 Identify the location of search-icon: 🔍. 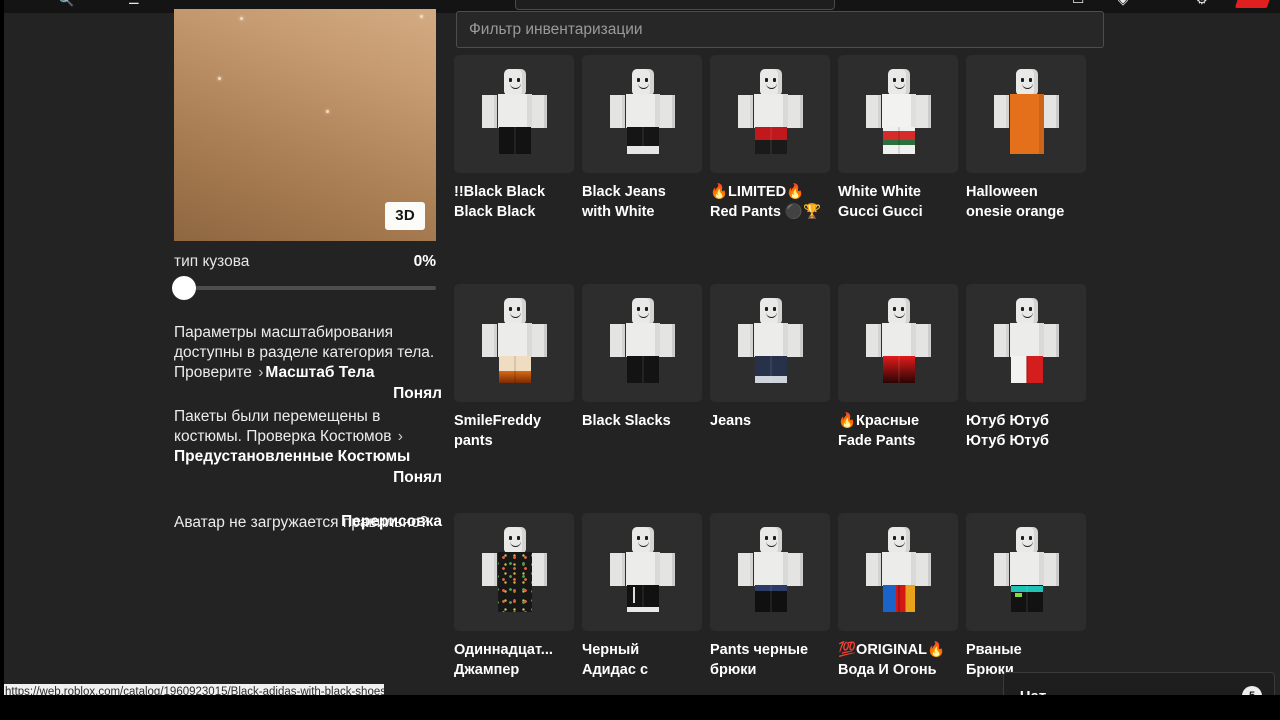
(66, 3).